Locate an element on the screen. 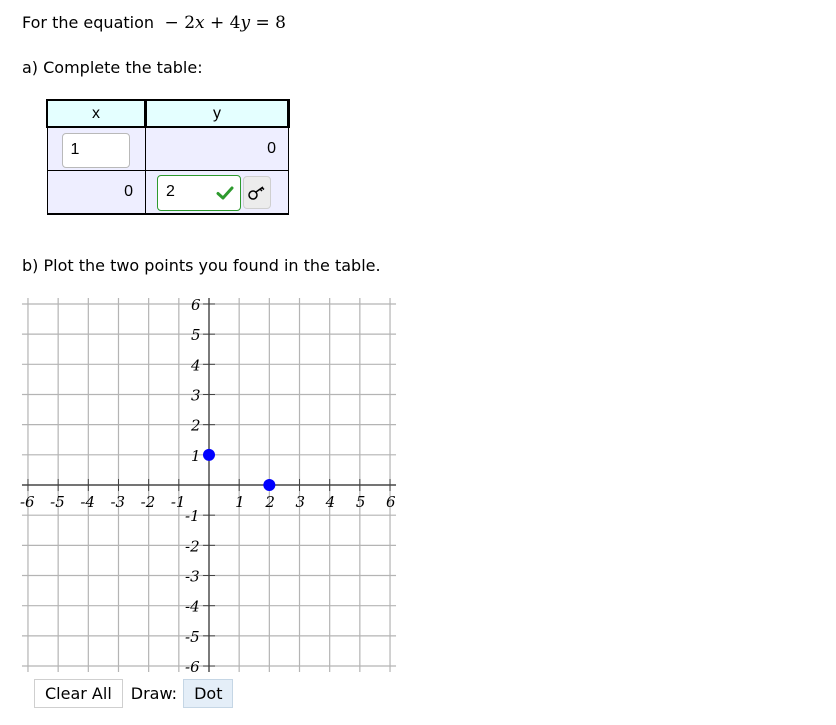 The width and height of the screenshot is (836, 725). x-tick-label: 6 is located at coordinates (391, 502).